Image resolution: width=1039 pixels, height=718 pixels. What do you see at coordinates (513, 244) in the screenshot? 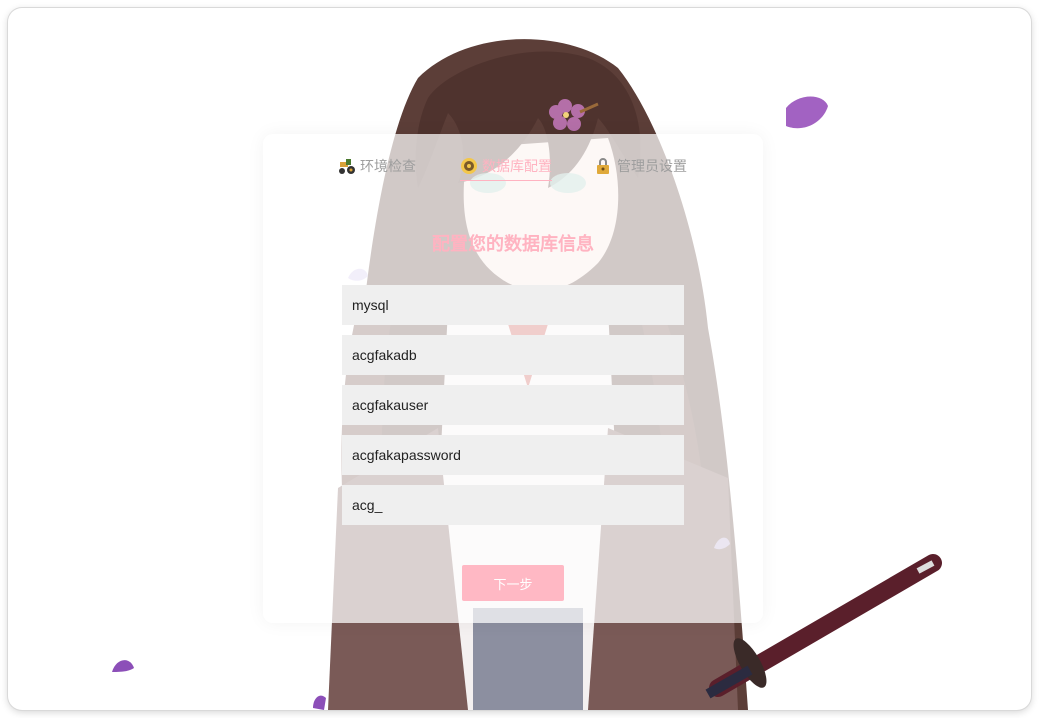
I see `page-title: 配置您的数据库信息` at bounding box center [513, 244].